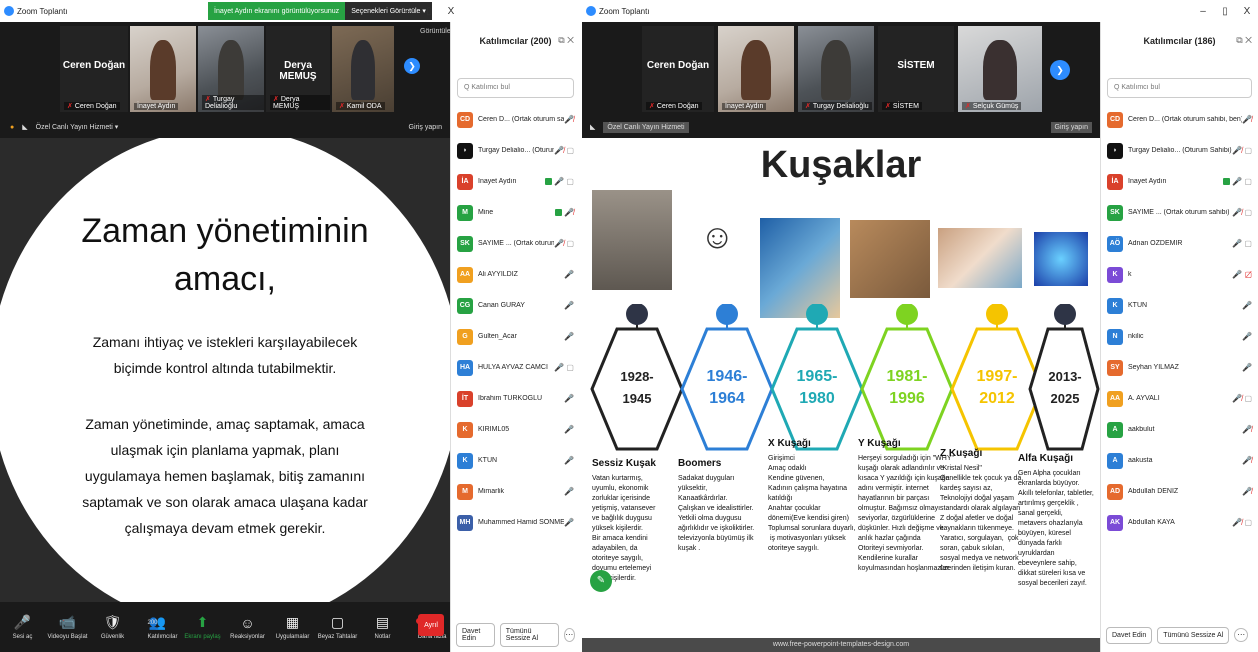 This screenshot has width=1258, height=652. I want to click on video-tile: ✗ Kamil ODA, so click(363, 69).